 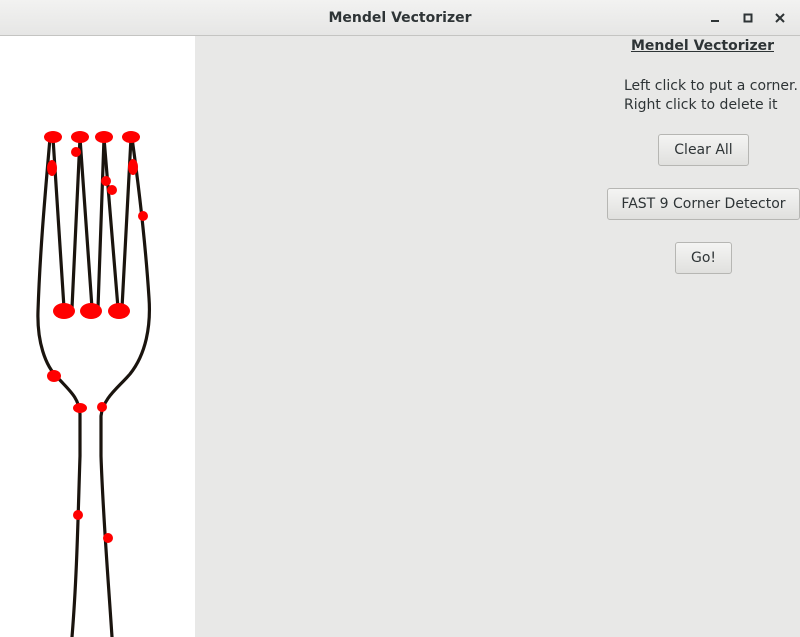 I want to click on close-button, so click(x=780, y=18).